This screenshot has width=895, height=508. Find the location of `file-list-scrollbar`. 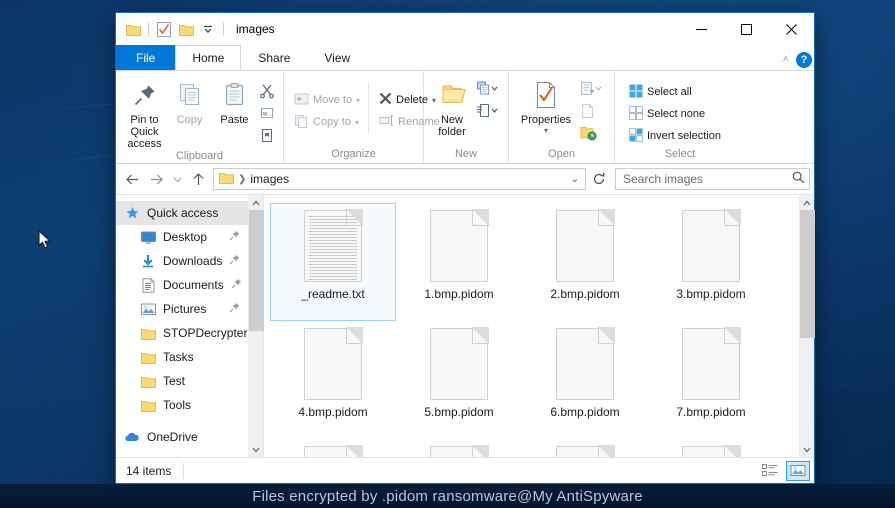

file-list-scrollbar is located at coordinates (807, 326).